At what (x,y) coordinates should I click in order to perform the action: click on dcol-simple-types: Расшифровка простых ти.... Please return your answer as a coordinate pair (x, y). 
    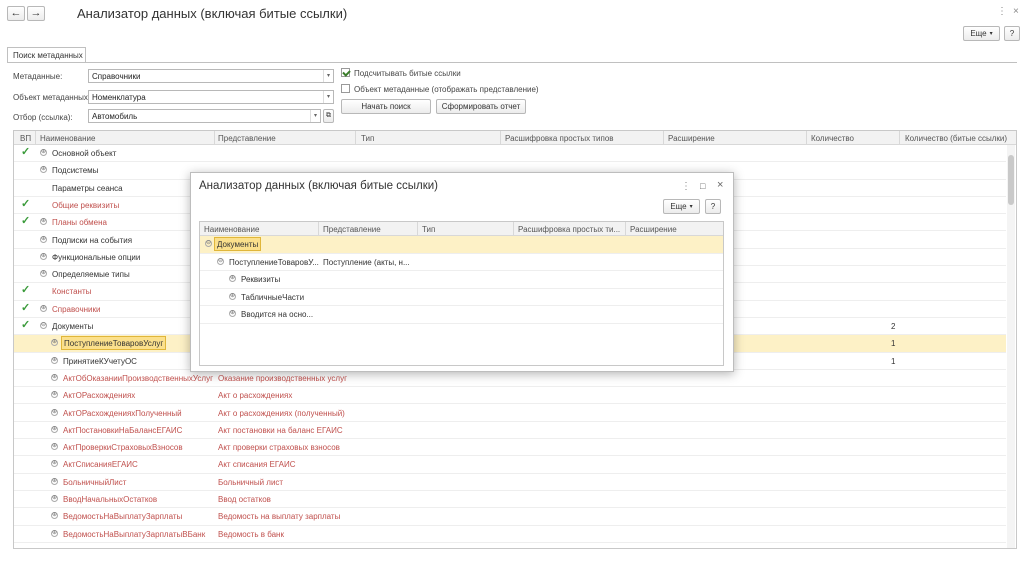
    Looking at the image, I should click on (569, 229).